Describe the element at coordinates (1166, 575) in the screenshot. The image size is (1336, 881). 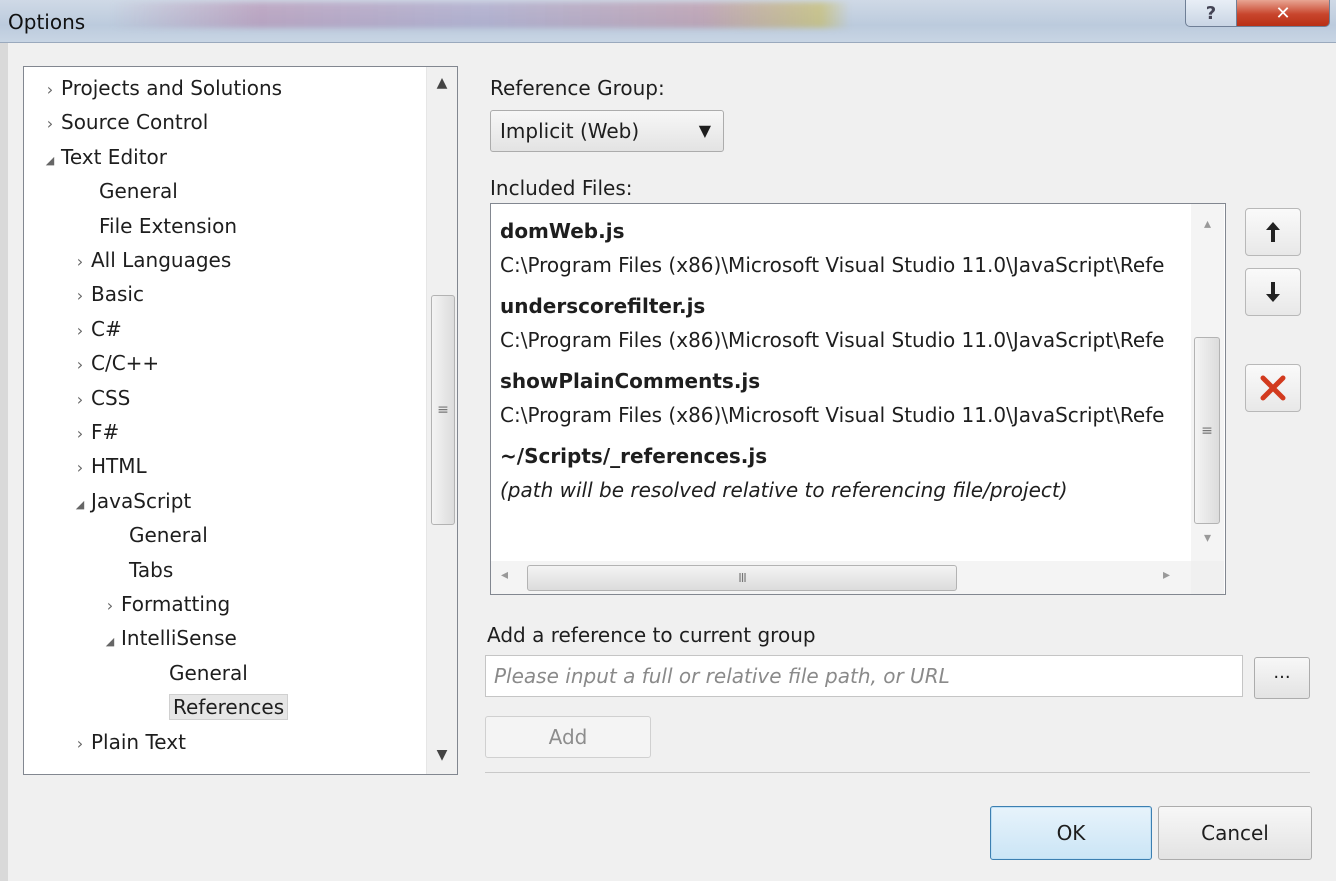
I see `scroll-right-icon: ▸` at that location.